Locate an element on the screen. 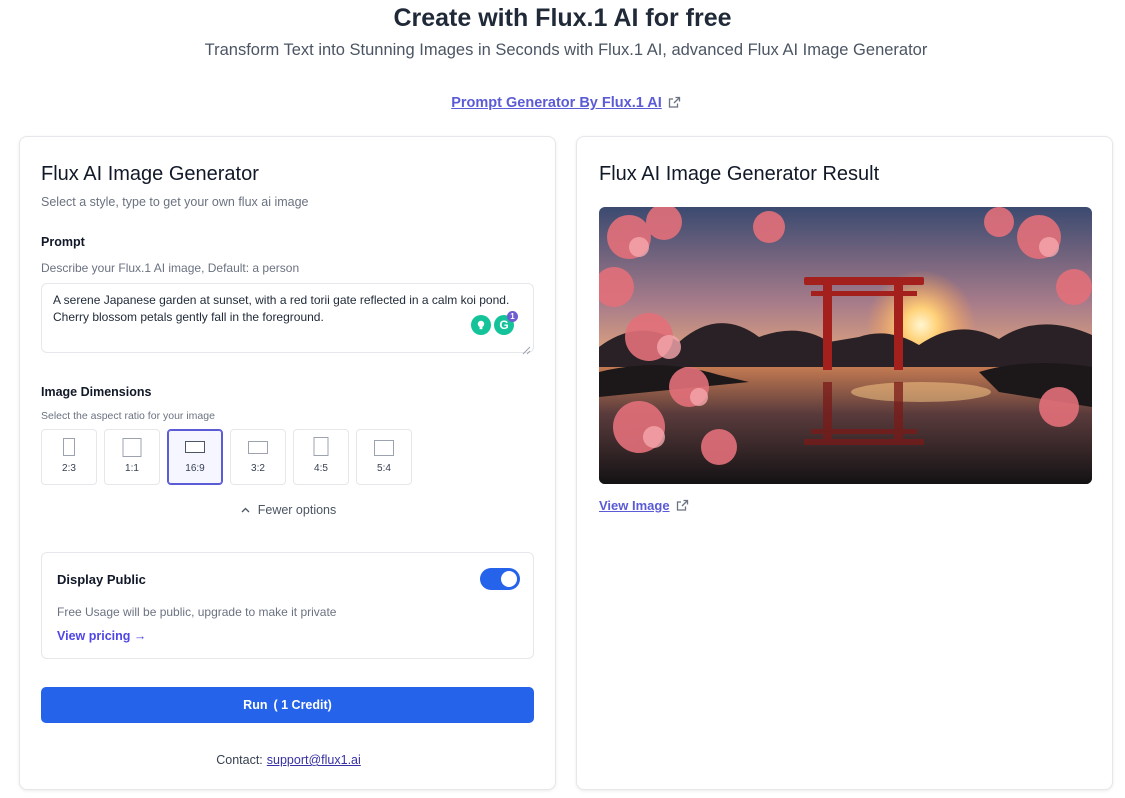 The image size is (1125, 798). aspect-ratio-group: 2:3 1:1 16:9 3:2 4:5 5:4 is located at coordinates (226, 457).